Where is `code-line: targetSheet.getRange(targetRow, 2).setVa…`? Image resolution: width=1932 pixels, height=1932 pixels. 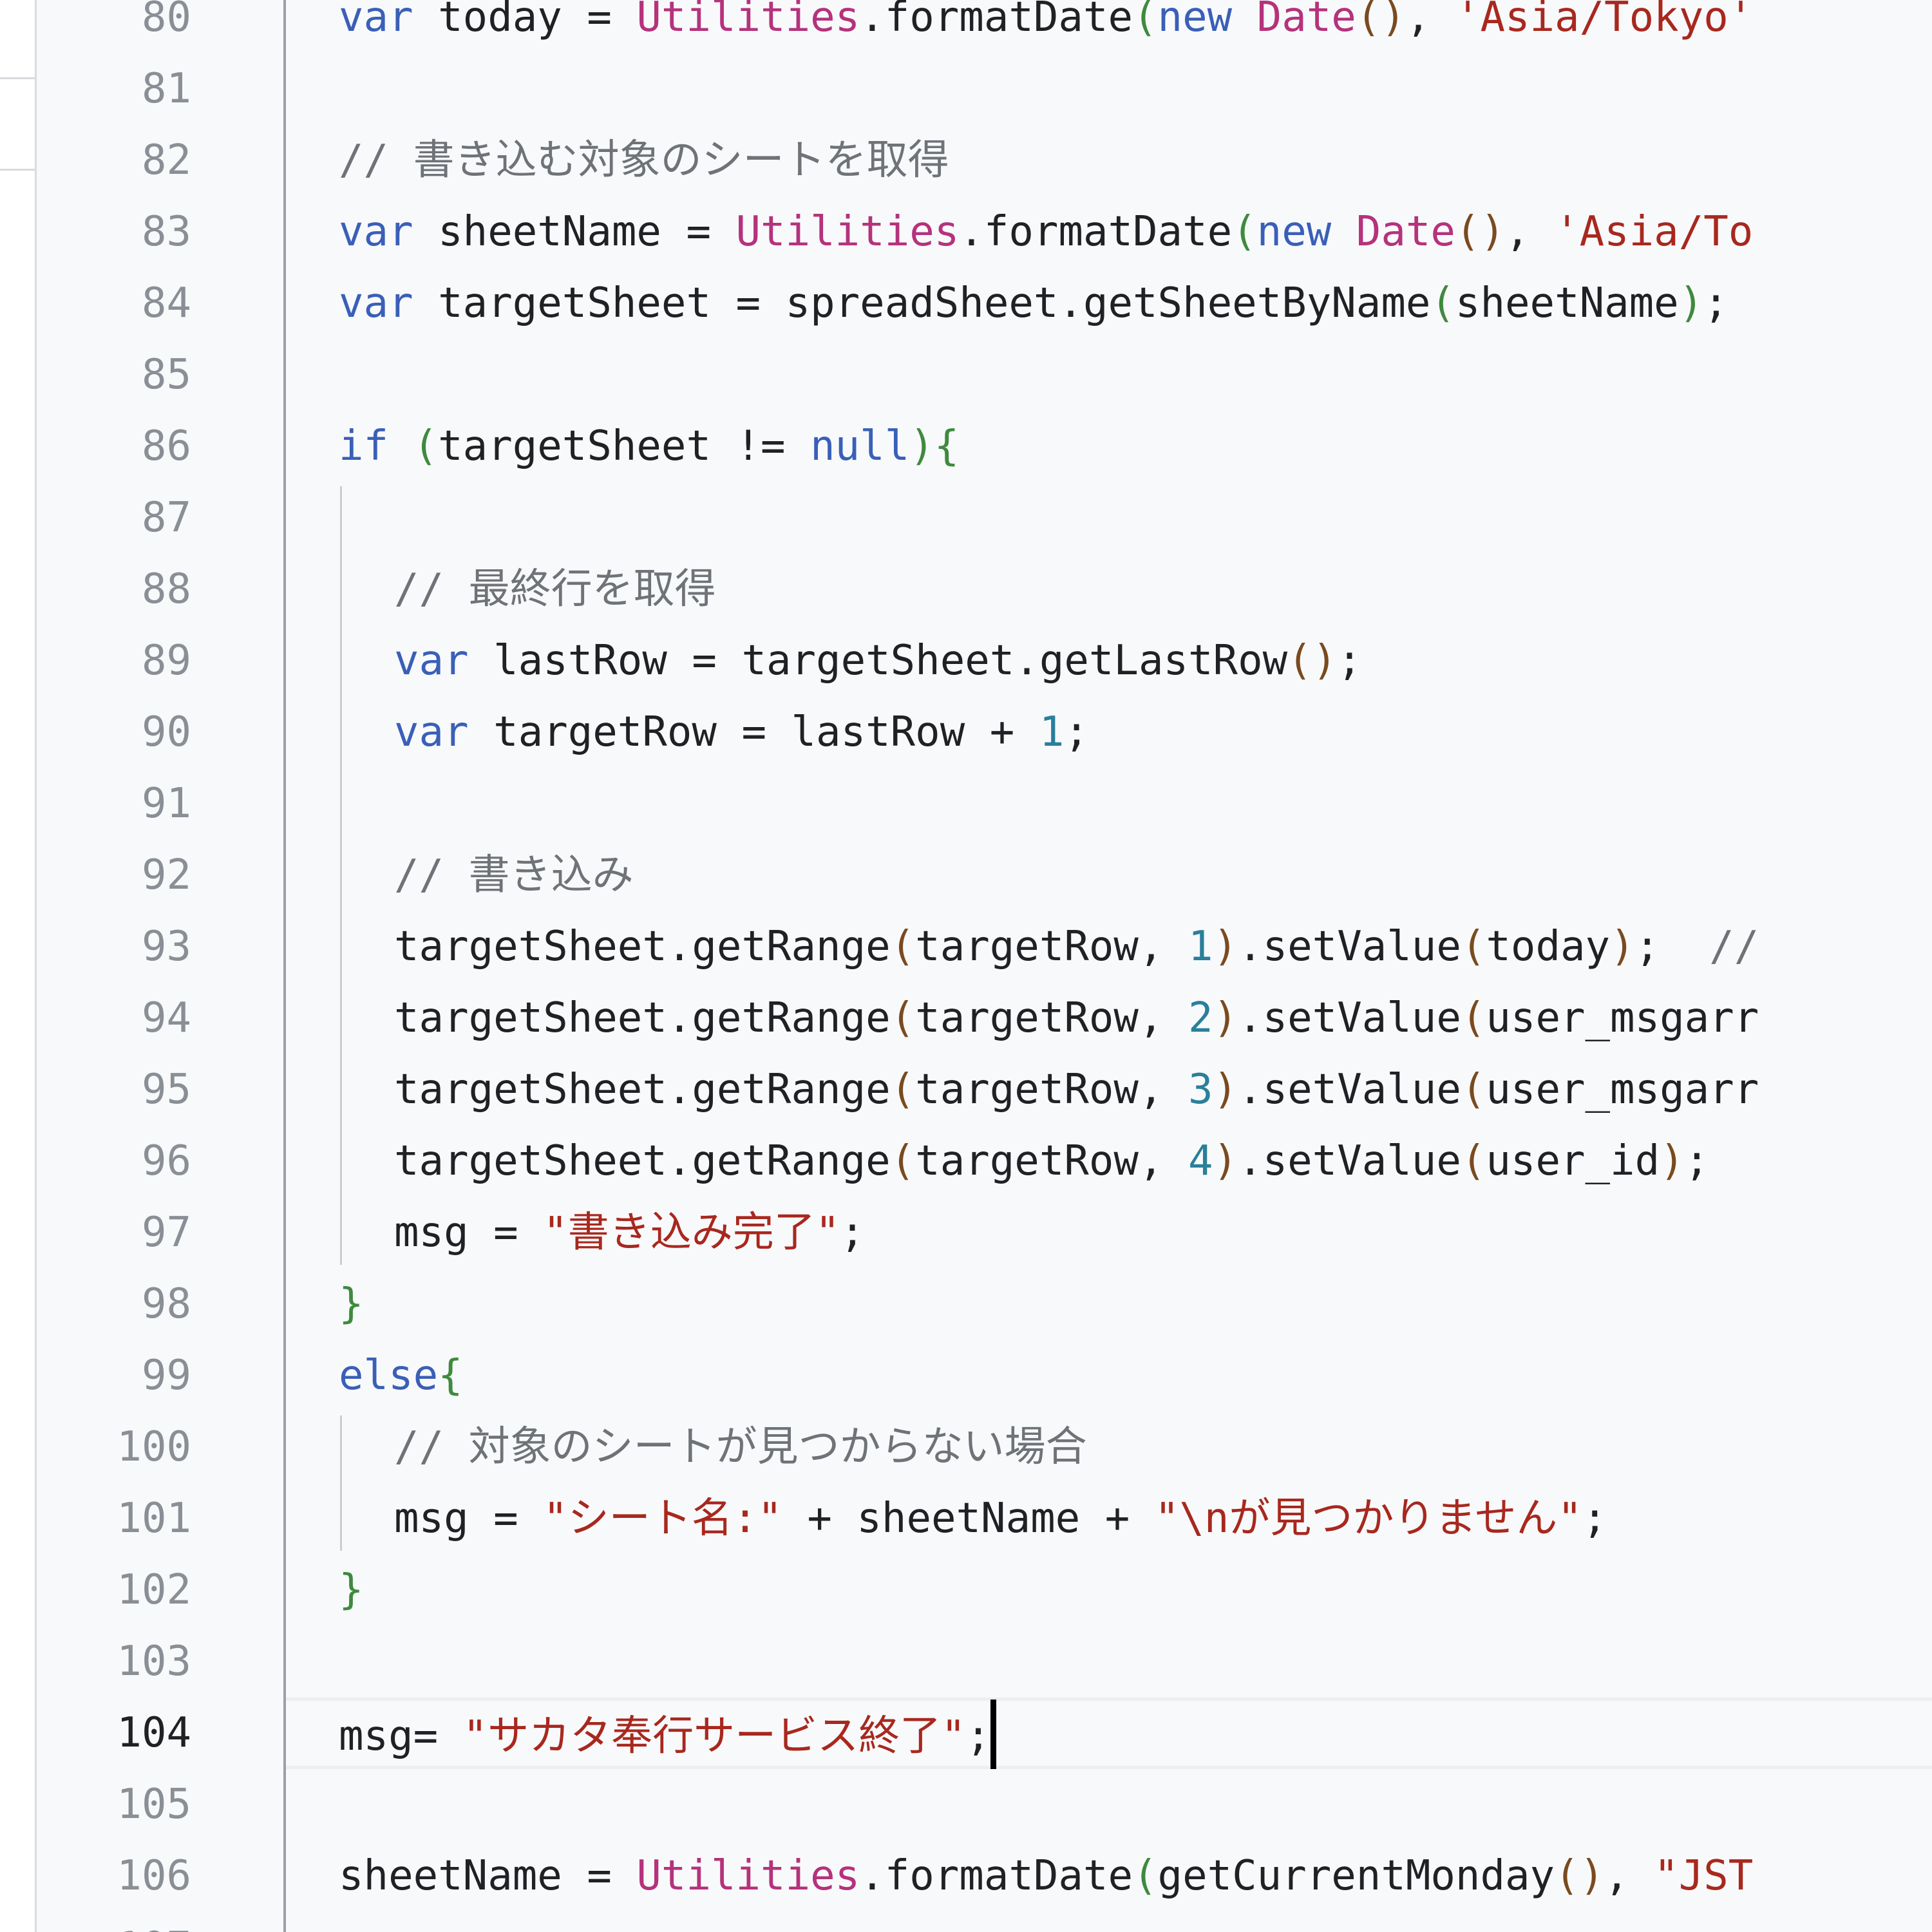 code-line: targetSheet.getRange(targetRow, 2).setVa… is located at coordinates (1109, 1018).